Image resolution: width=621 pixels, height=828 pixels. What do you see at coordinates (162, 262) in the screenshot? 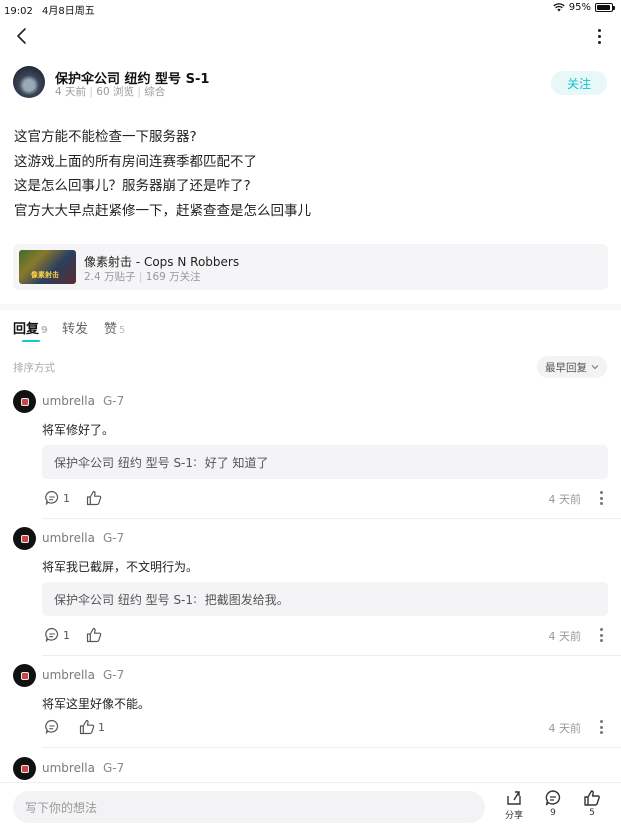
I see `game-name: 像素射击 - Cops N Robbers` at bounding box center [162, 262].